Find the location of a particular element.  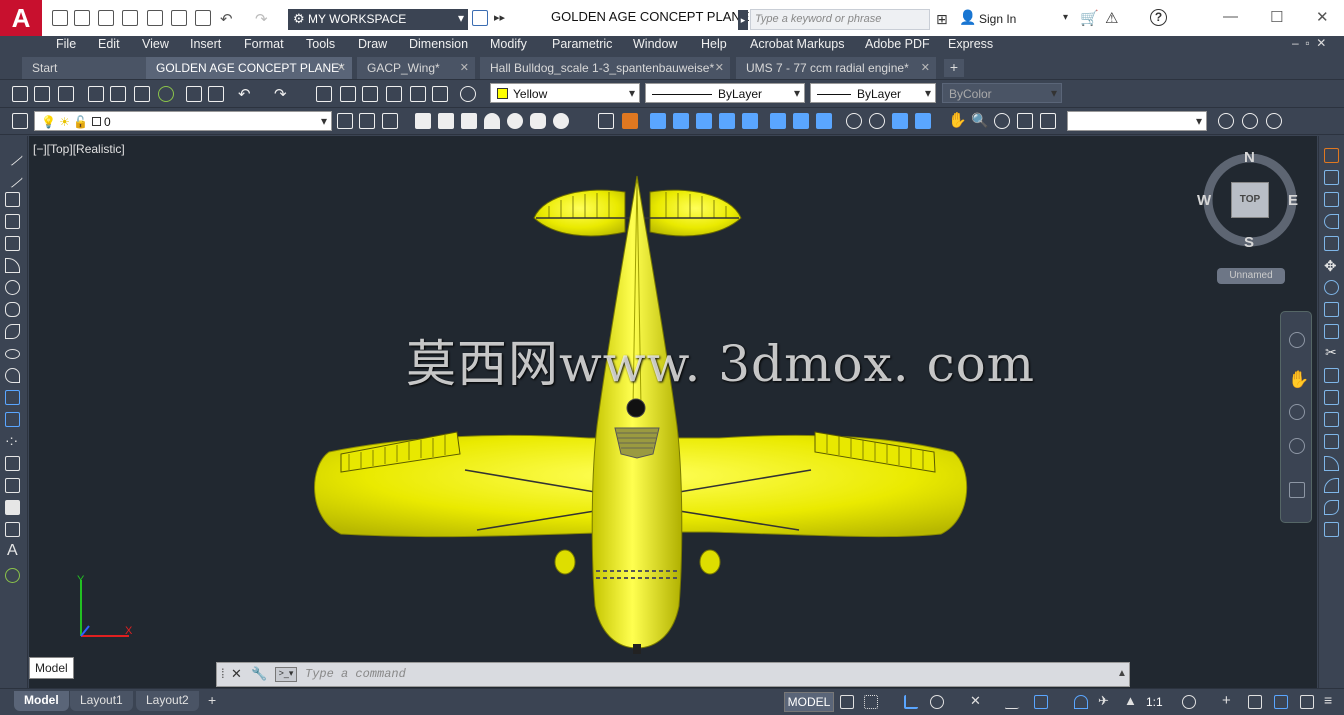

rotate-icon is located at coordinates (1331, 287).